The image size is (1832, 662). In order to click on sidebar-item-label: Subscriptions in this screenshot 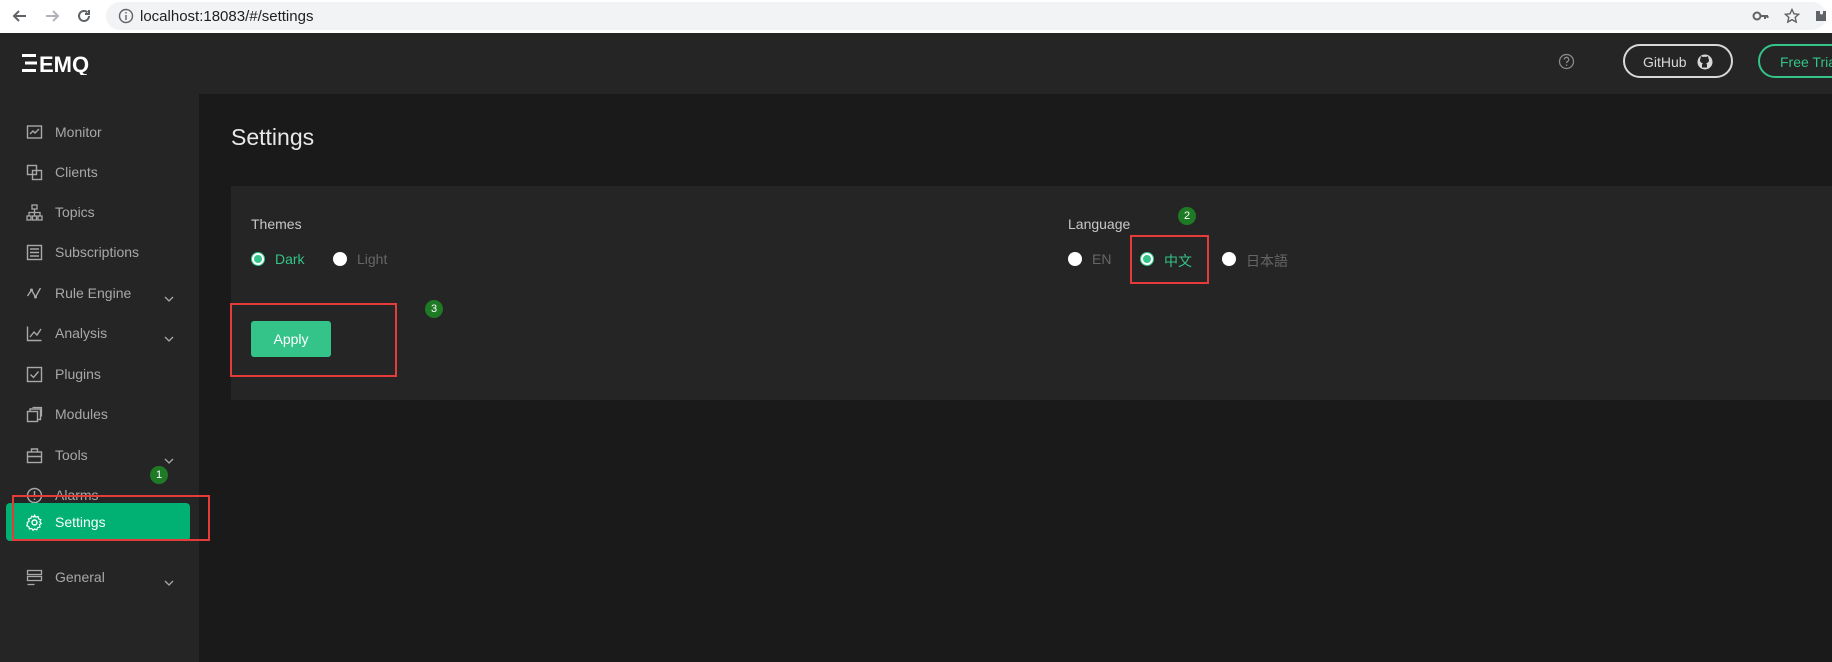, I will do `click(97, 252)`.